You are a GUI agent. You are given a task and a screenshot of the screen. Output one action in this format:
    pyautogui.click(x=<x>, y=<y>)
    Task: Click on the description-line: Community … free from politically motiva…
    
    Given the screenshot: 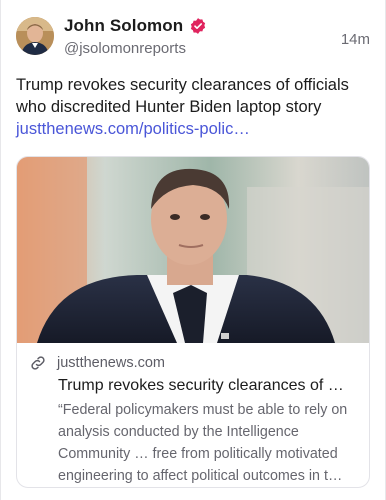 What is the action you would take?
    pyautogui.click(x=198, y=454)
    